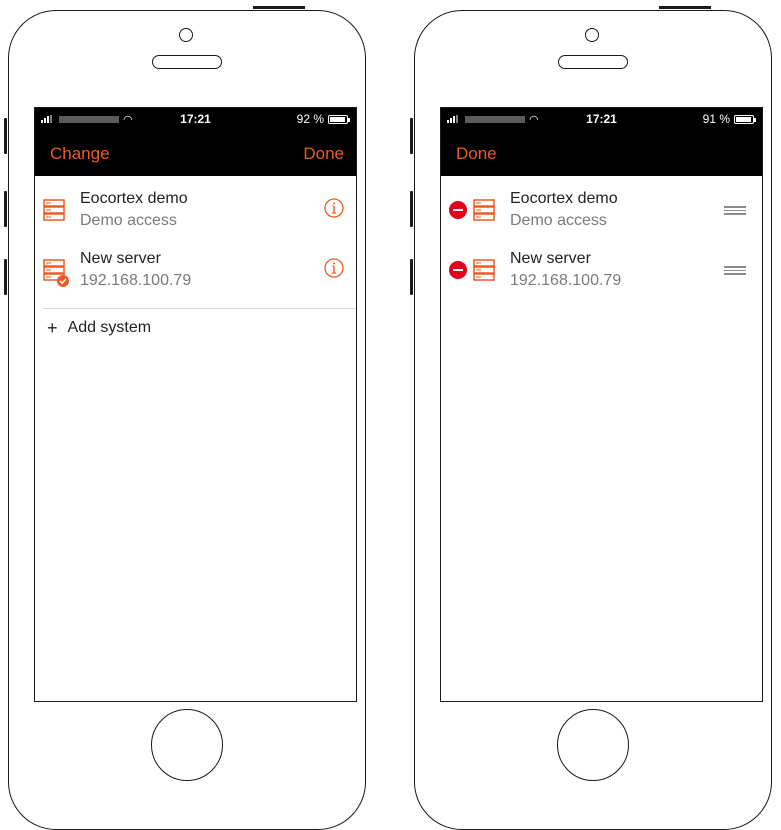  I want to click on change-button: Change, so click(80, 154).